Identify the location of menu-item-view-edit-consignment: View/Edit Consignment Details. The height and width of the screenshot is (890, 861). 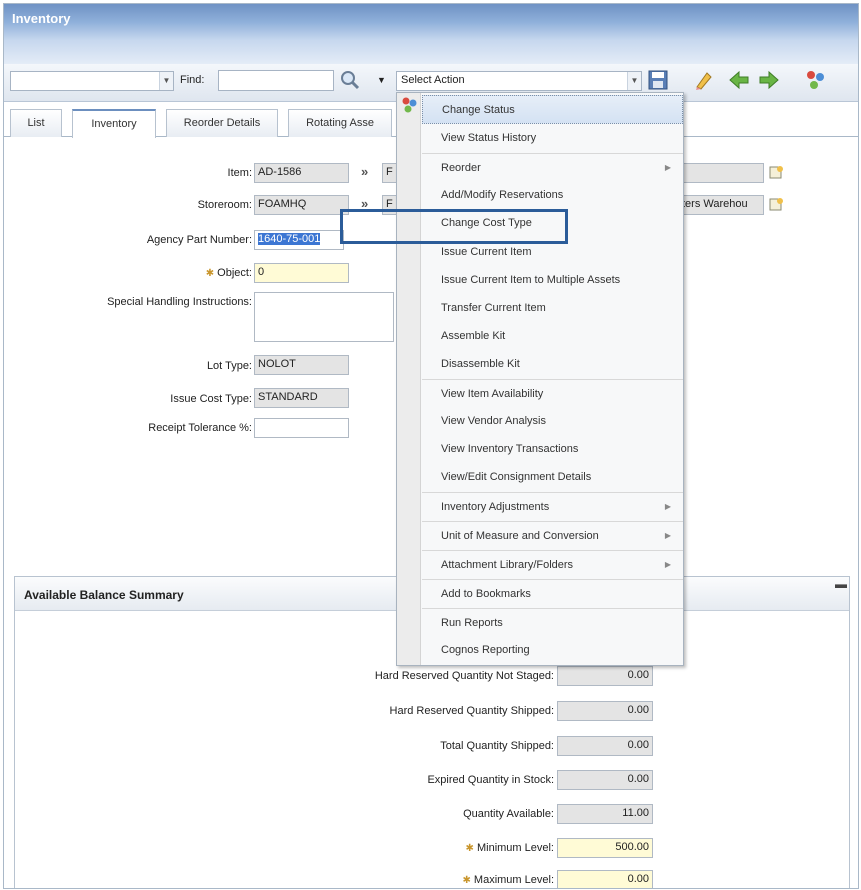
(552, 477).